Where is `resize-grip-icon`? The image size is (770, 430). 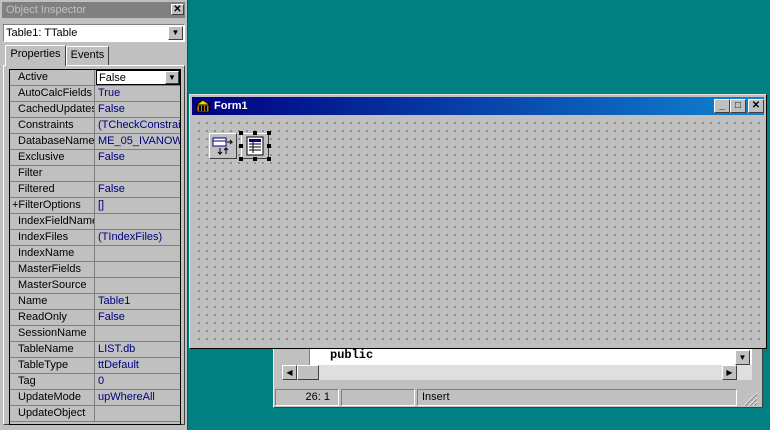
resize-grip-icon is located at coordinates (749, 398).